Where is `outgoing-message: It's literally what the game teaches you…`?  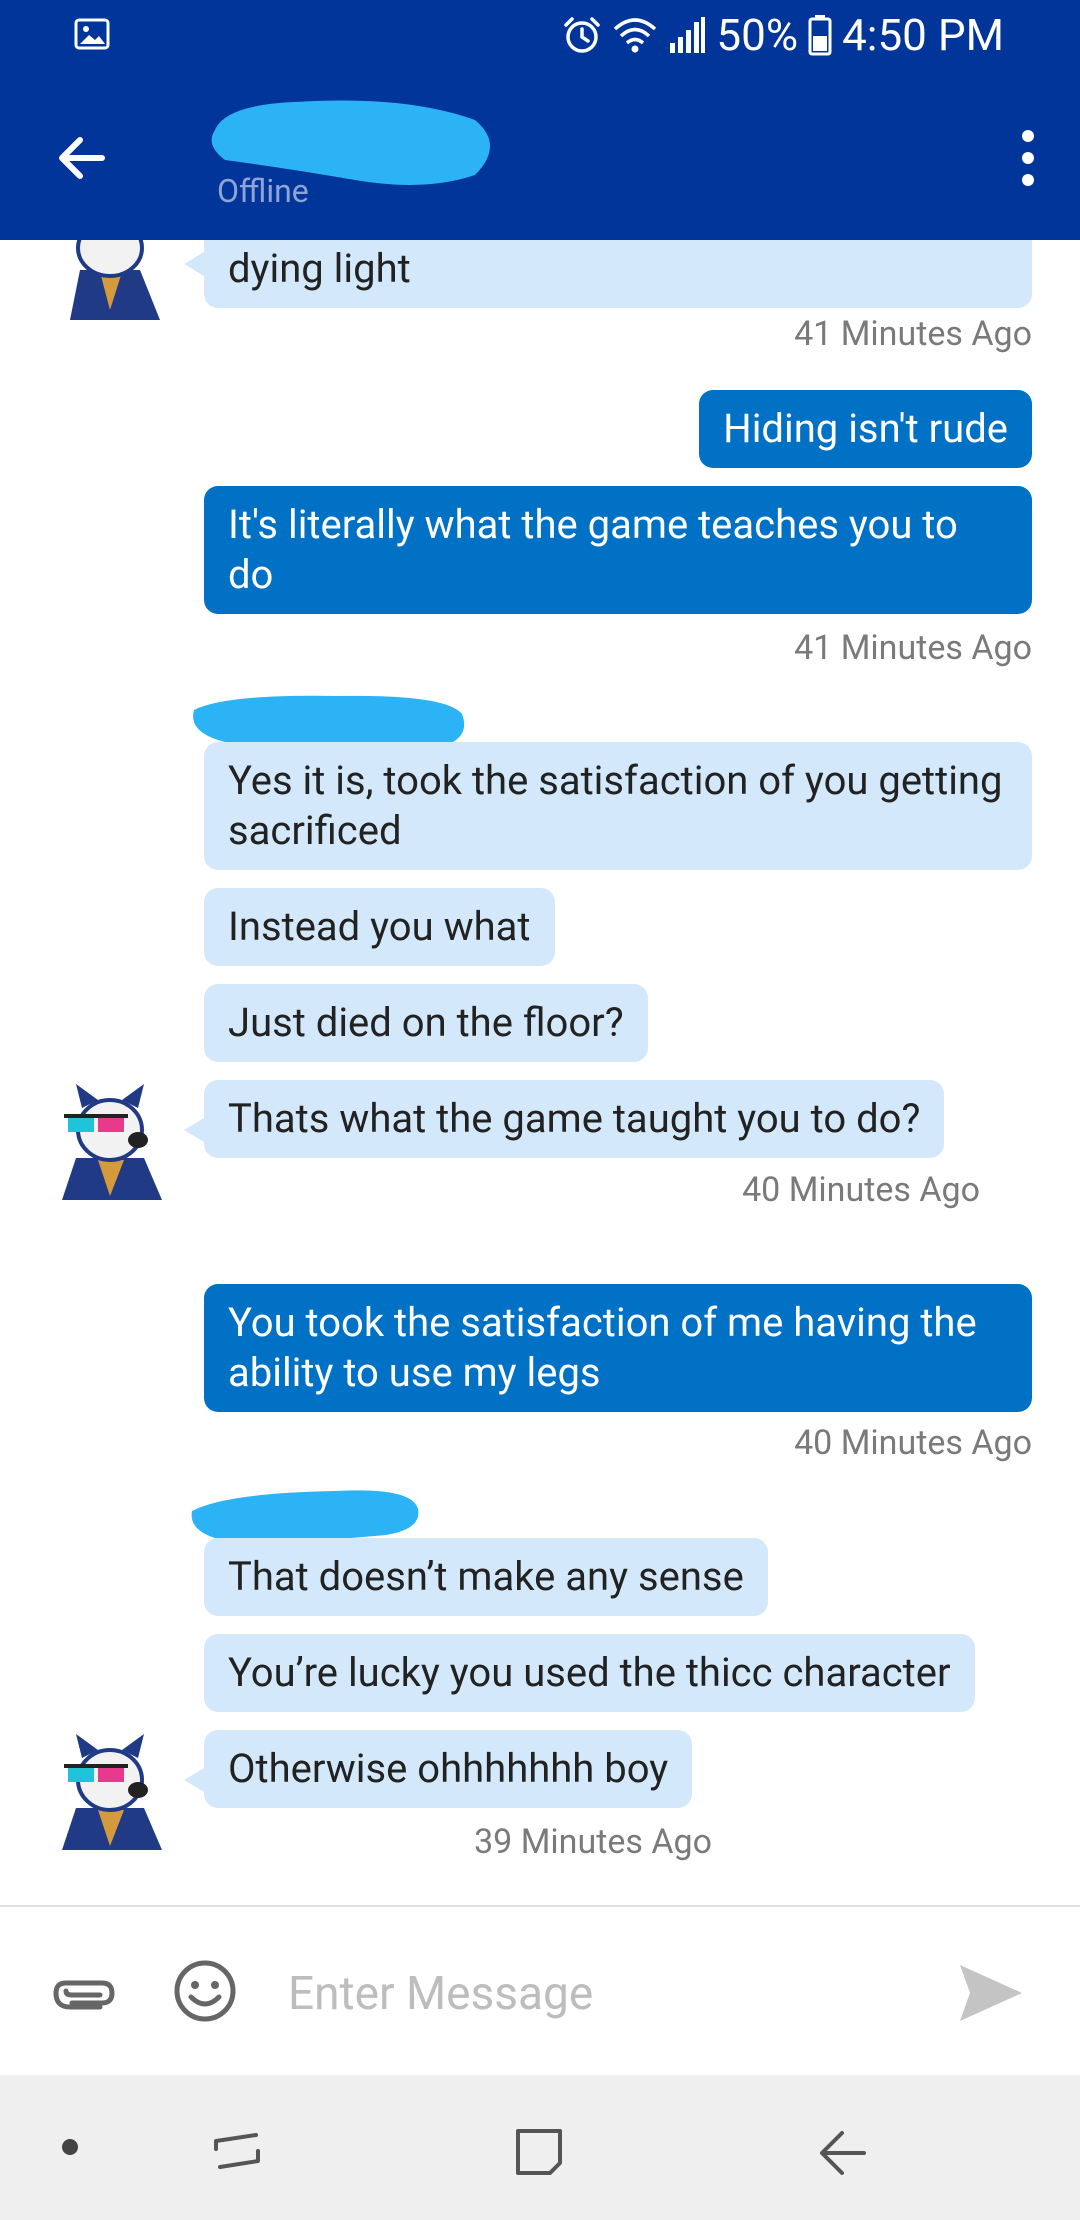
outgoing-message: It's literally what the game teaches you… is located at coordinates (618, 550).